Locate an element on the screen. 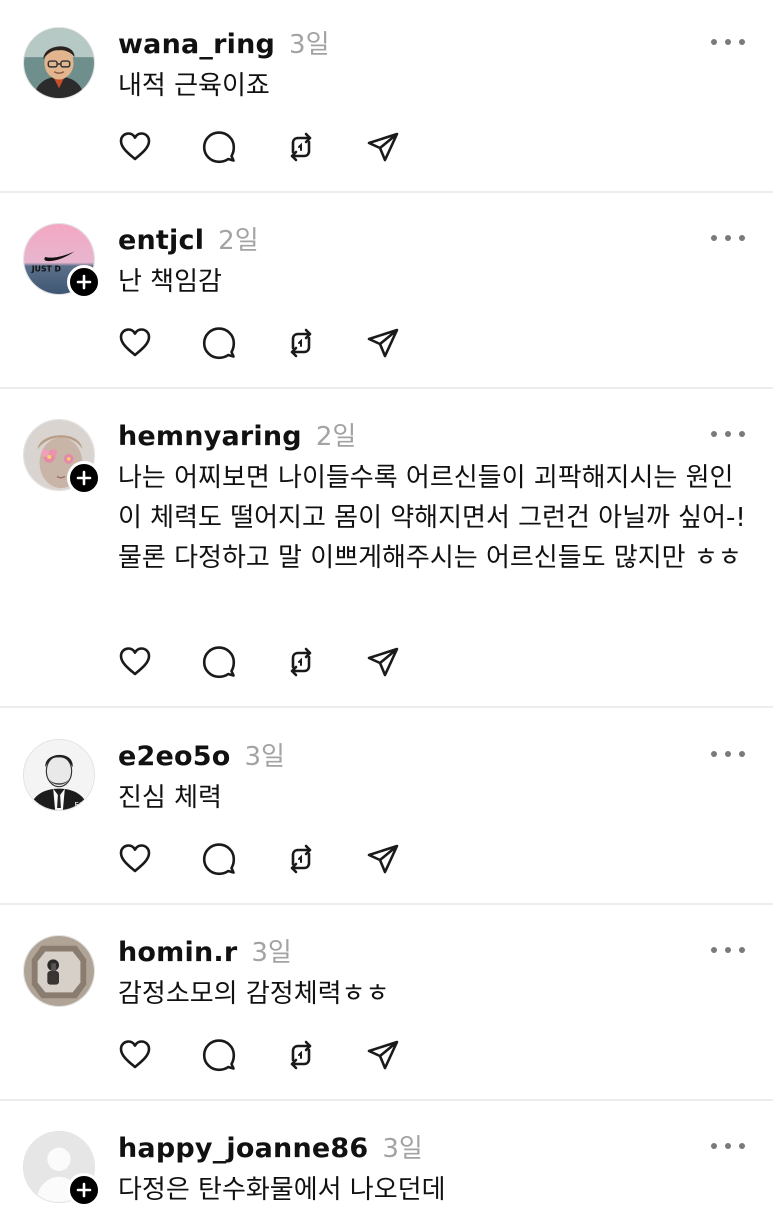  username: hemnyaring is located at coordinates (210, 436).